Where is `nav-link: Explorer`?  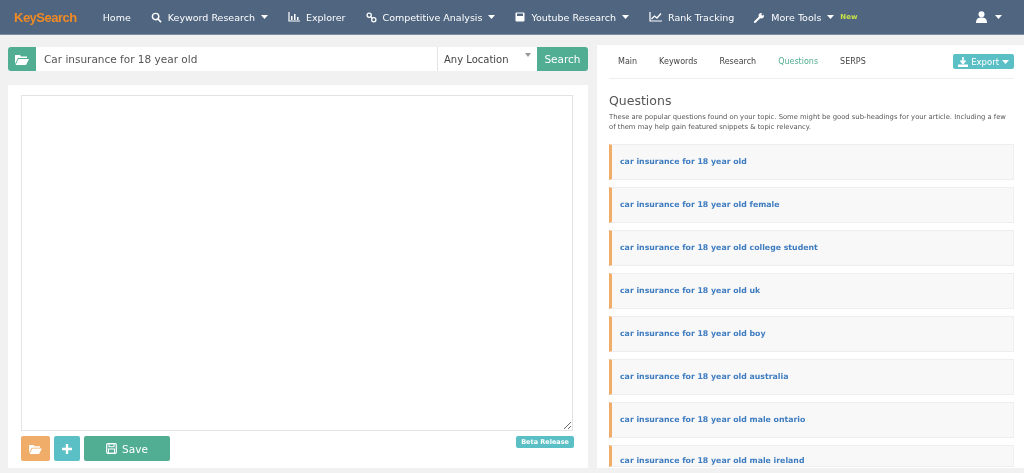 nav-link: Explorer is located at coordinates (316, 17).